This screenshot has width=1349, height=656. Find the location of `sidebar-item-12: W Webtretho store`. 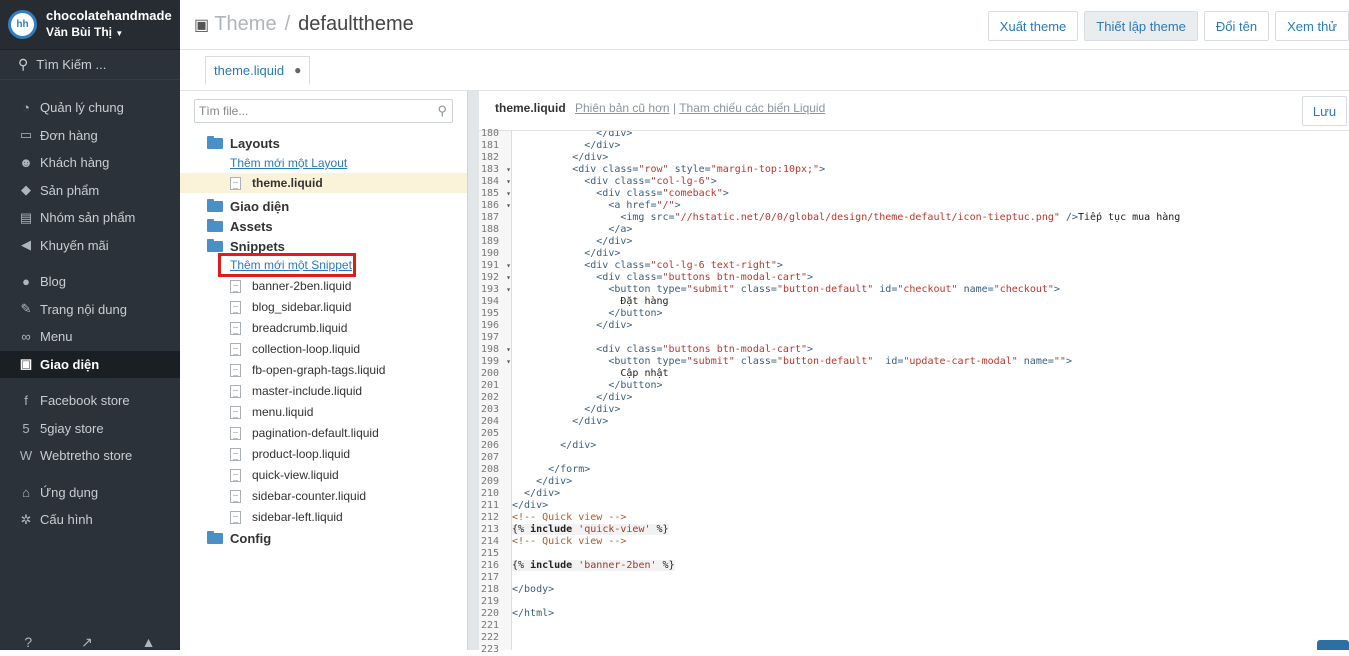

sidebar-item-12: W Webtretho store is located at coordinates (90, 456).